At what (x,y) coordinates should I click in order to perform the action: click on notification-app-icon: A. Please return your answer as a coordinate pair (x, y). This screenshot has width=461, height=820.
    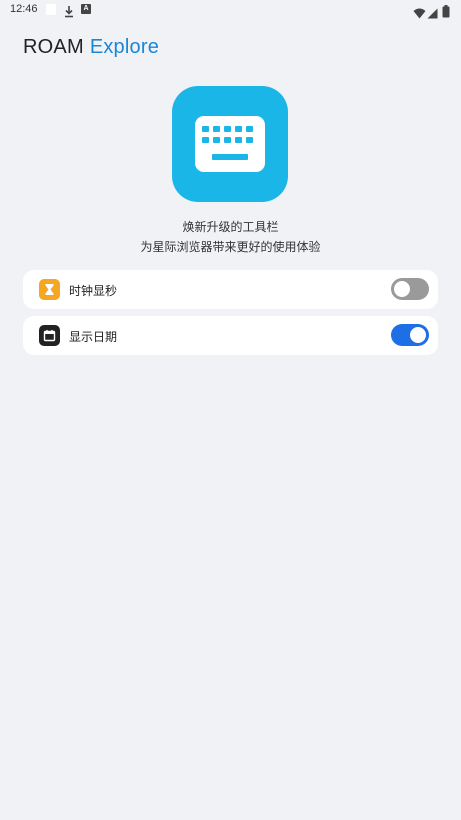
    Looking at the image, I should click on (86, 9).